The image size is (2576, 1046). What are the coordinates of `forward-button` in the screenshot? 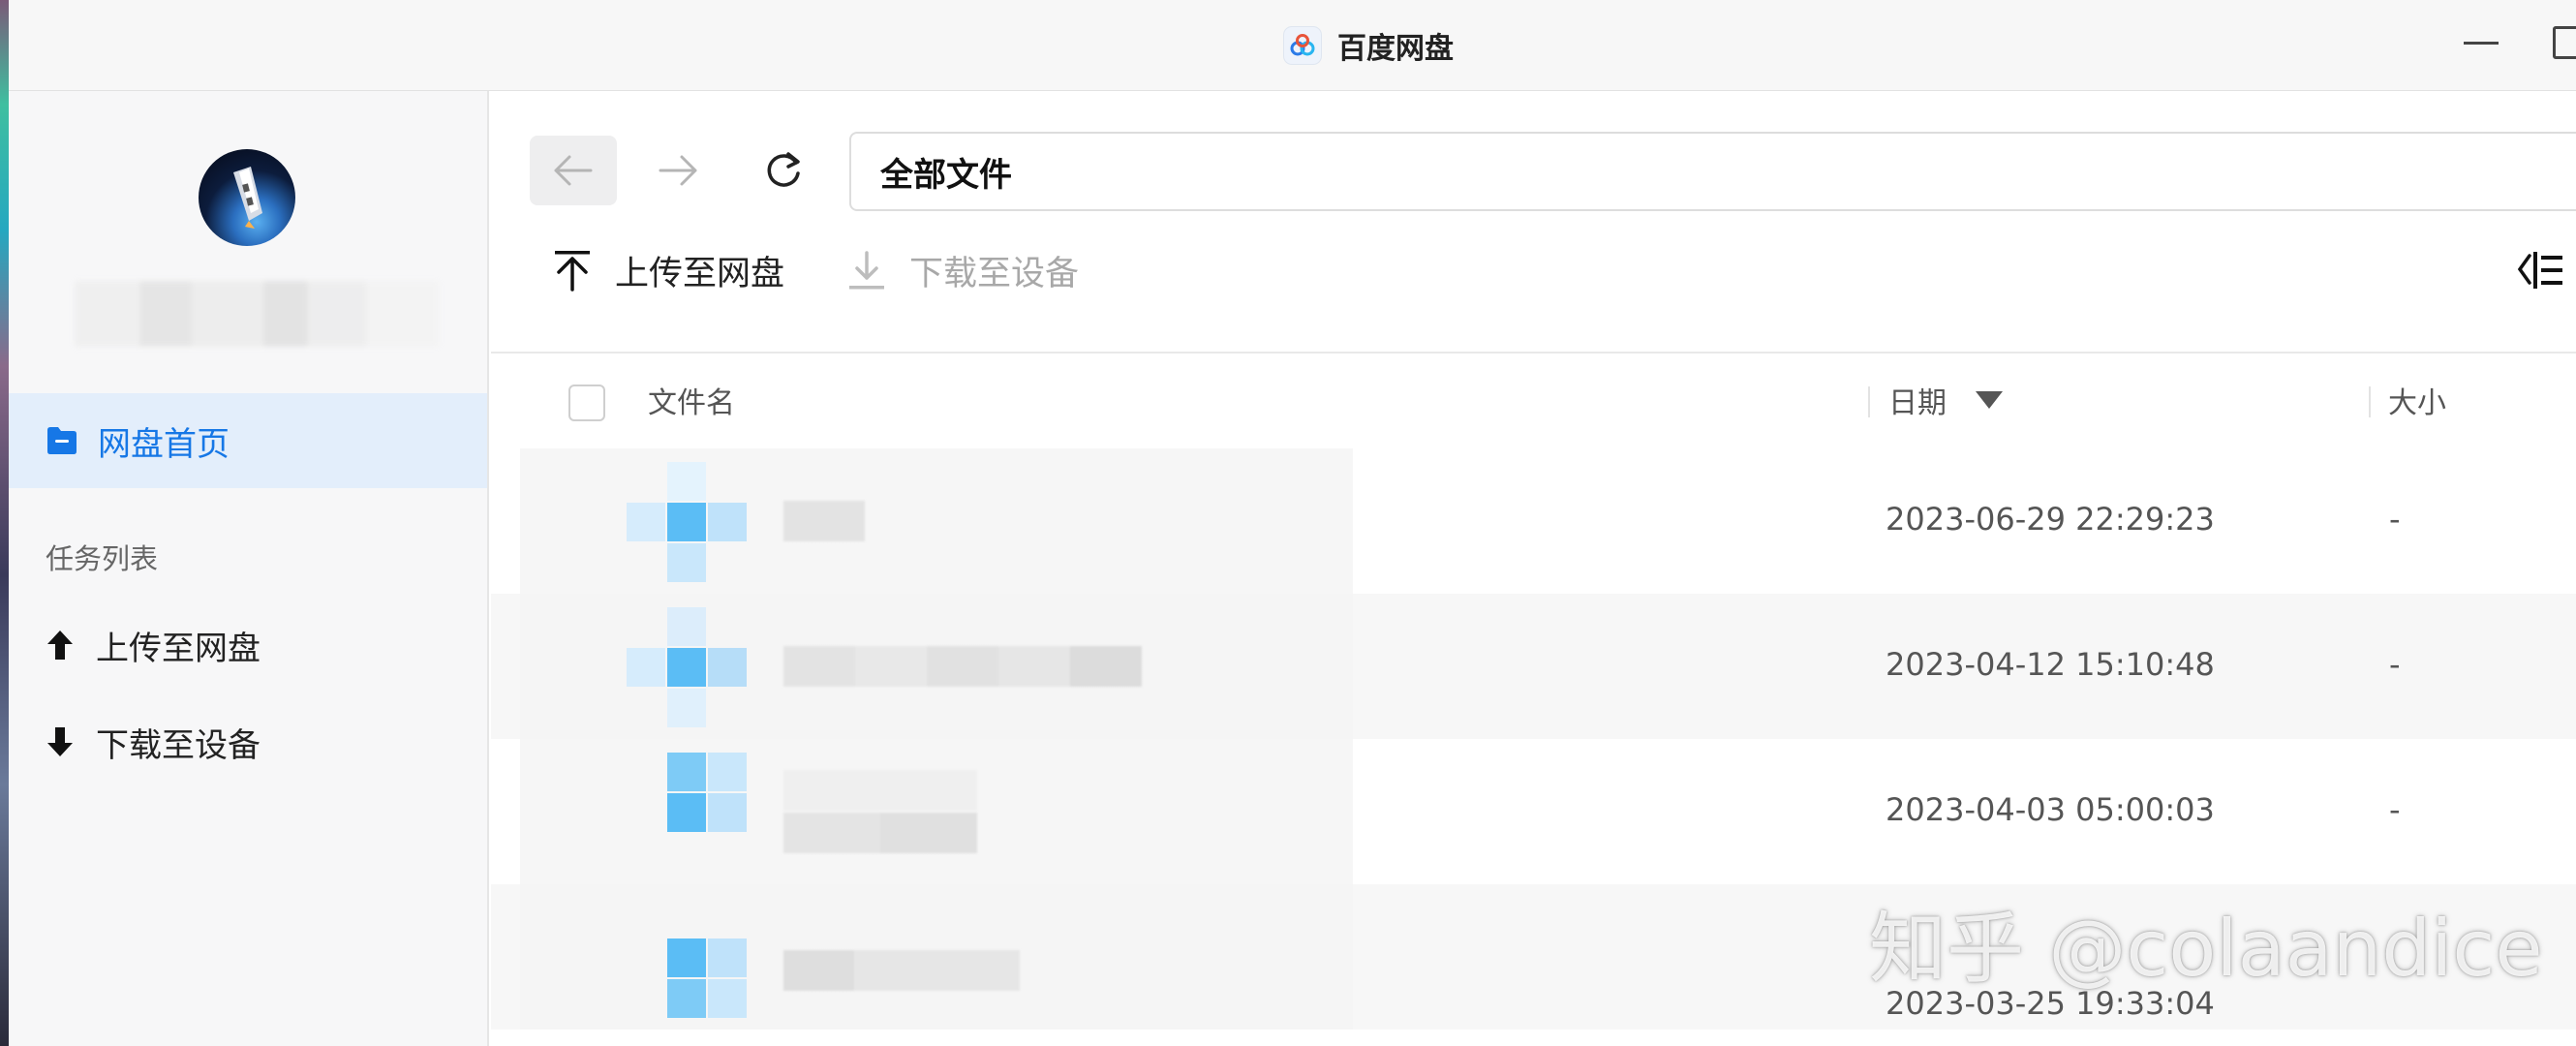 It's located at (677, 170).